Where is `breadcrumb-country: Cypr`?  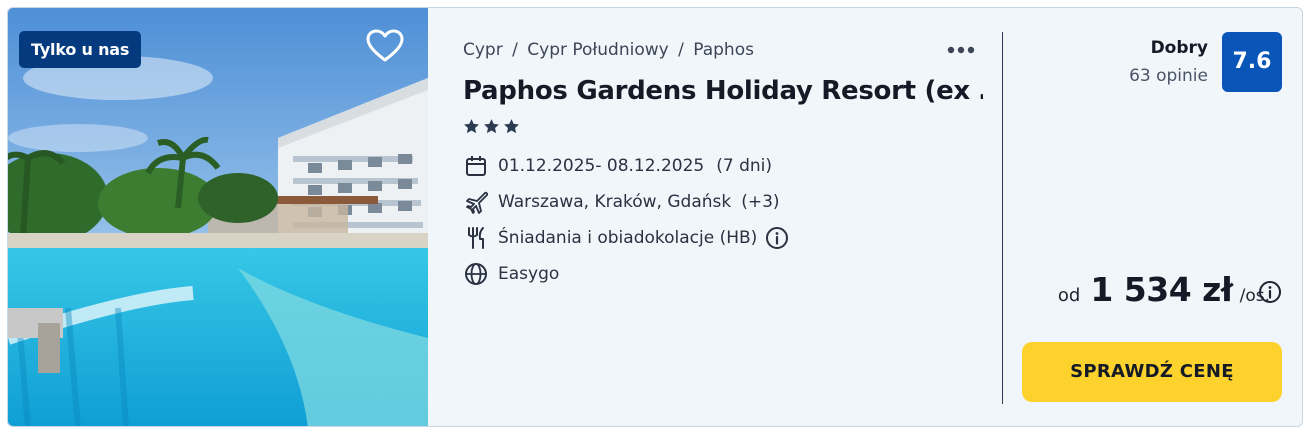
breadcrumb-country: Cypr is located at coordinates (483, 50).